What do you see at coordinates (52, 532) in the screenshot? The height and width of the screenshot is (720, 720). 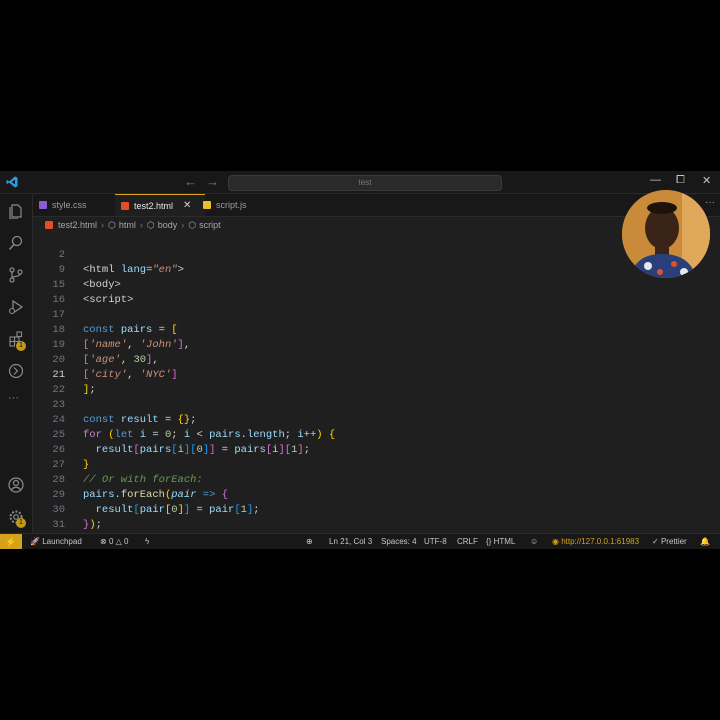 I see `code-line: 32 console.log(result);` at bounding box center [52, 532].